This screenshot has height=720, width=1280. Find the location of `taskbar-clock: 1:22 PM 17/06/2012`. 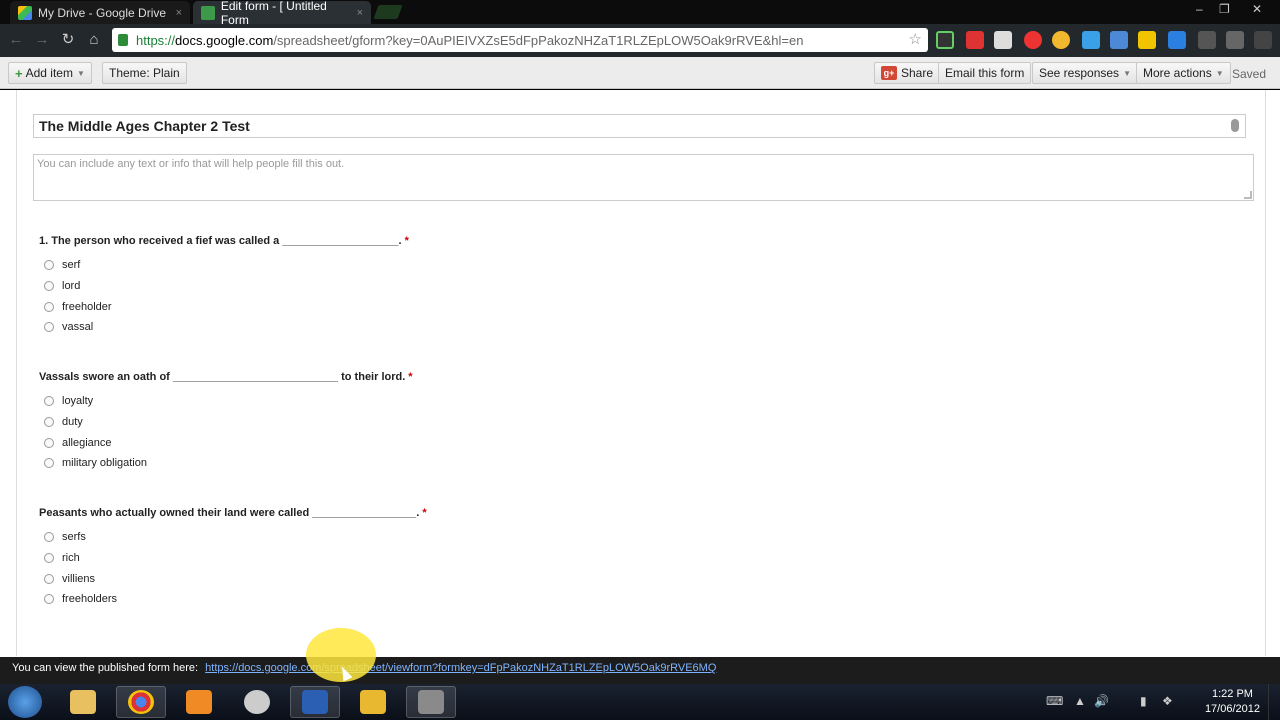

taskbar-clock: 1:22 PM 17/06/2012 is located at coordinates (1232, 702).